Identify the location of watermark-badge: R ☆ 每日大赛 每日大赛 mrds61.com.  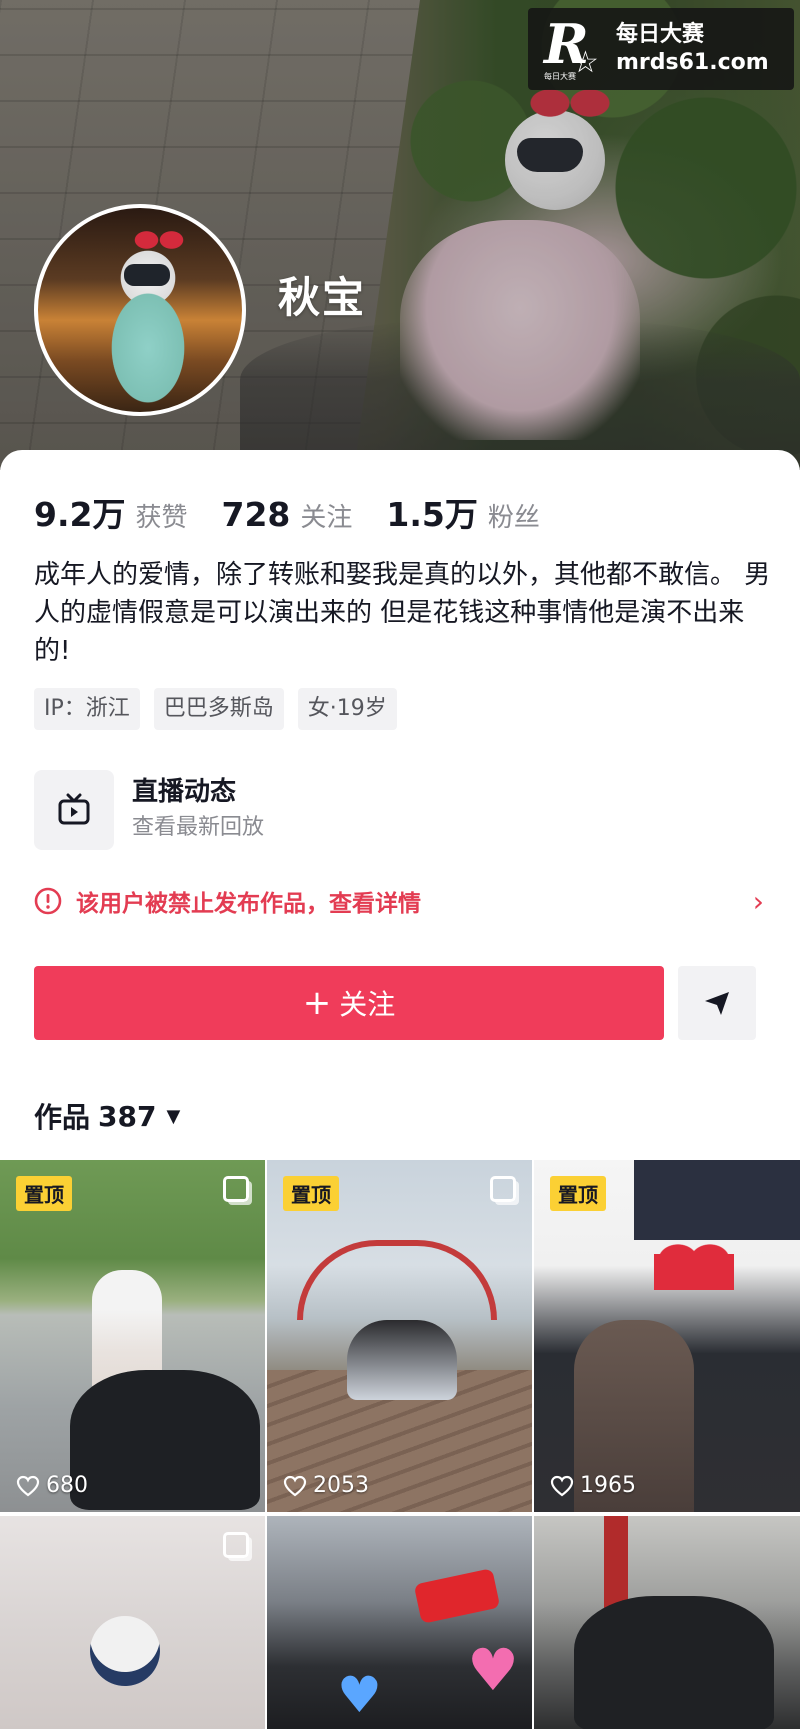
(661, 49).